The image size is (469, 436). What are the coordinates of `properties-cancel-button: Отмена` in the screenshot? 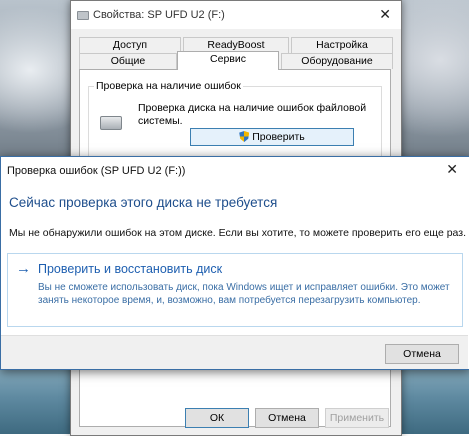 It's located at (287, 418).